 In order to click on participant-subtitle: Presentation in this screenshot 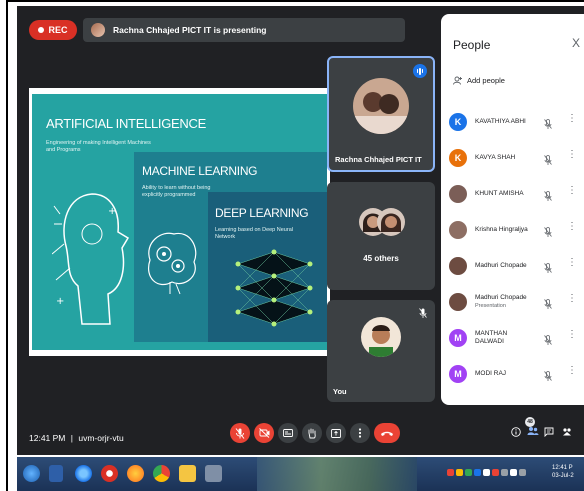, I will do `click(490, 306)`.